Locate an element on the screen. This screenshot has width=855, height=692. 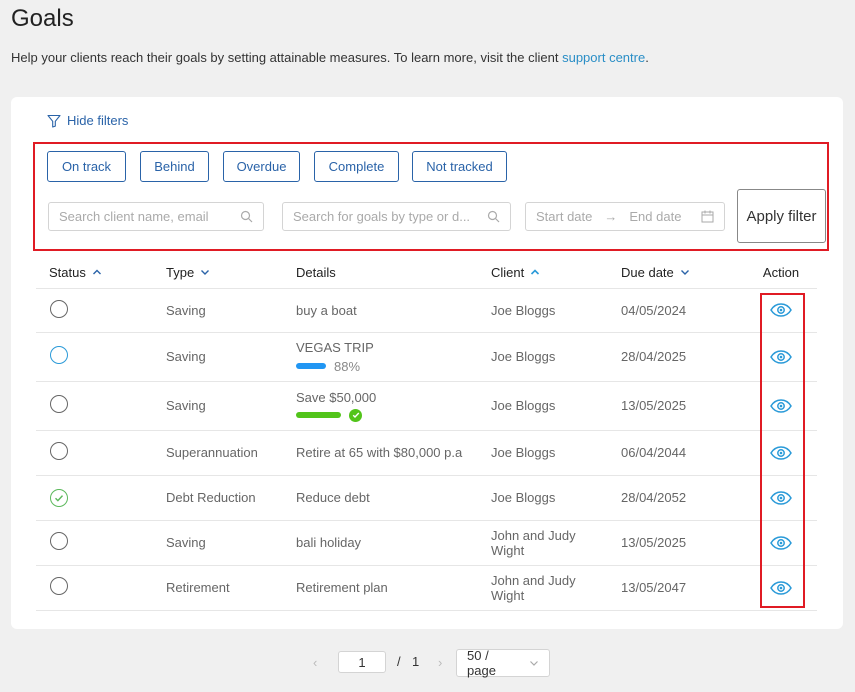
goal-progress: 88% is located at coordinates (393, 366).